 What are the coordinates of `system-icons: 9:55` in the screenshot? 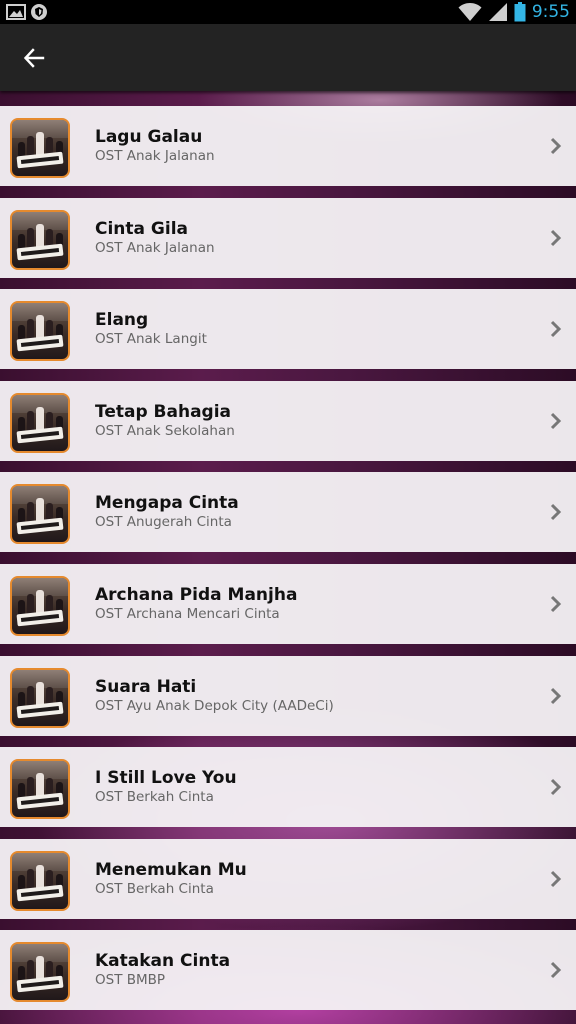 It's located at (514, 12).